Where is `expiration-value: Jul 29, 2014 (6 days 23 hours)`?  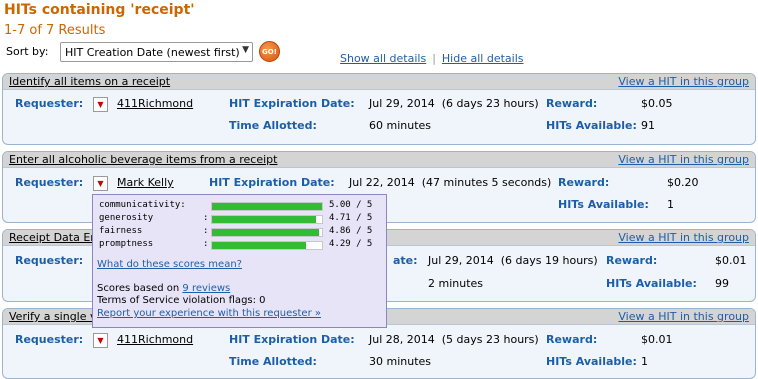 expiration-value: Jul 29, 2014 (6 days 23 hours) is located at coordinates (454, 103).